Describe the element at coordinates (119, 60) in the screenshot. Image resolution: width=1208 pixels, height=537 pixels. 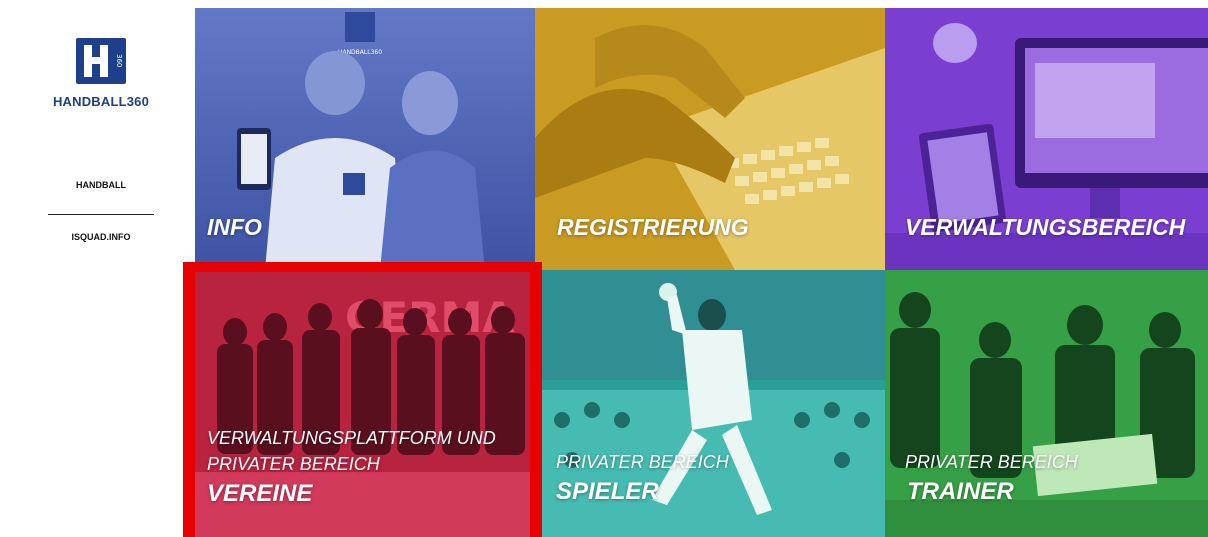
I see `svg-text: 360` at that location.